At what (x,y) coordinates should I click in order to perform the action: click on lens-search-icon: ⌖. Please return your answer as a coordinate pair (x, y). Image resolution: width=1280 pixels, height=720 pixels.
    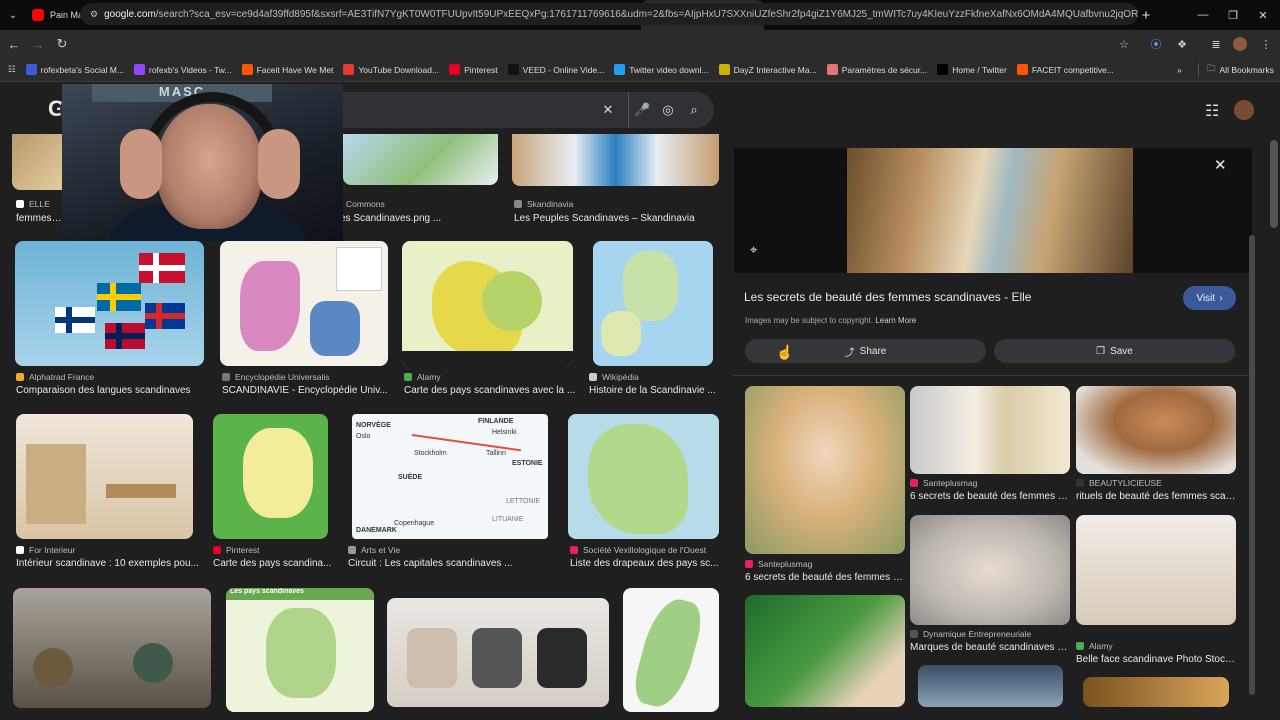
    Looking at the image, I should click on (753, 250).